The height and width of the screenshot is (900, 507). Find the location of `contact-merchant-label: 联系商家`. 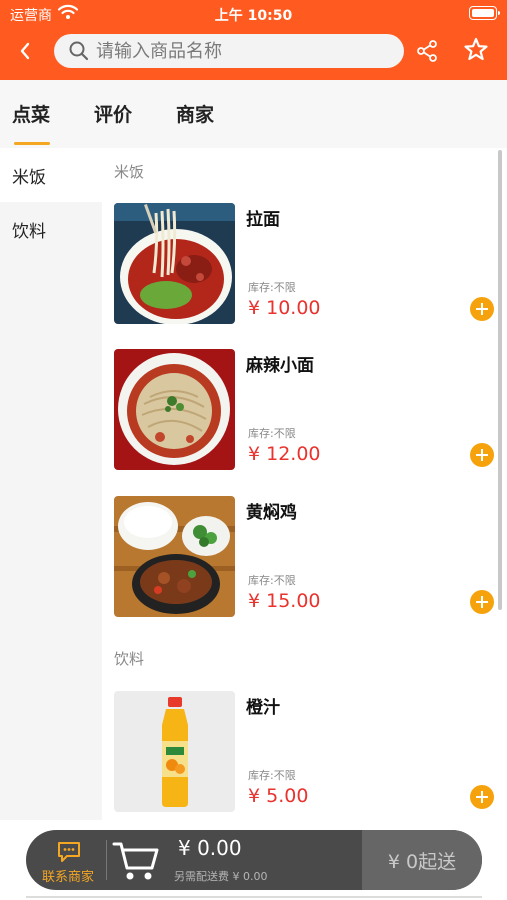

contact-merchant-label: 联系商家 is located at coordinates (68, 877).